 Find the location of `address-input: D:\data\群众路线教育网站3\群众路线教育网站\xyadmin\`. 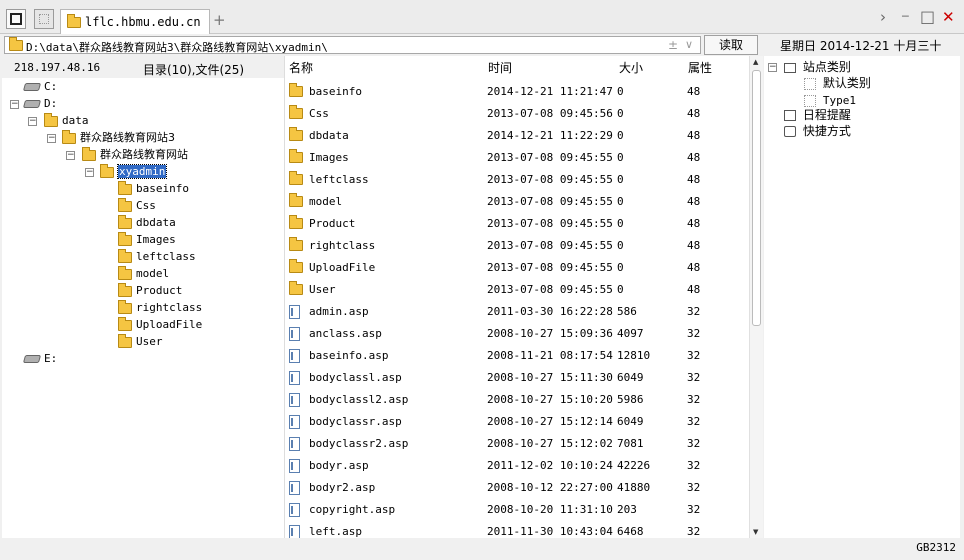

address-input: D:\data\群众路线教育网站3\群众路线教育网站\xyadmin\ is located at coordinates (177, 47).